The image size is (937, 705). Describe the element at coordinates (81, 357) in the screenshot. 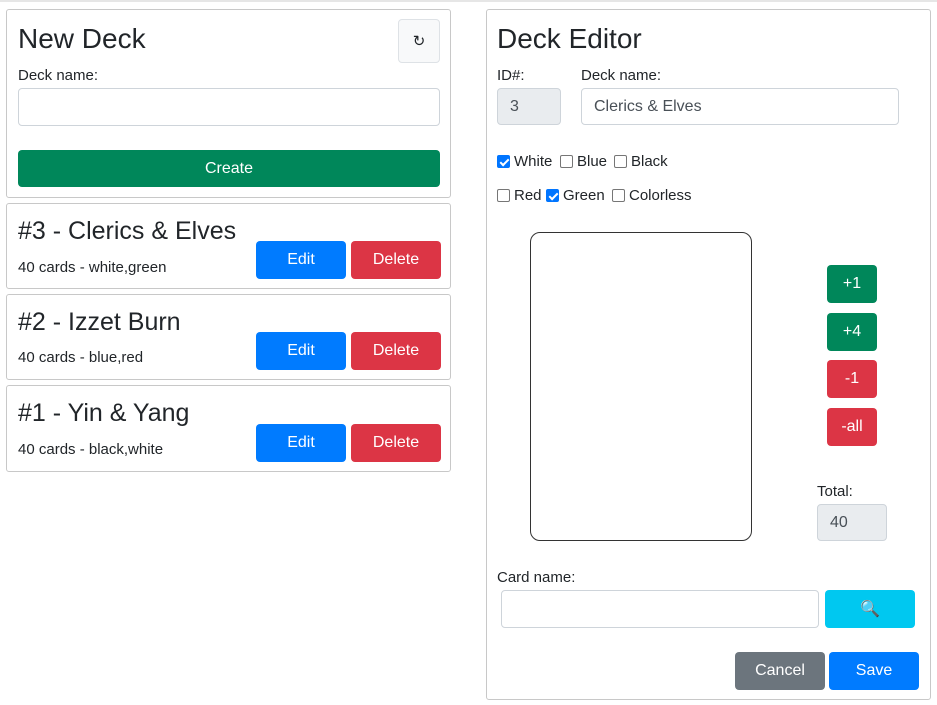

I see `deck-subtitle: 40 cards - blue,red` at that location.